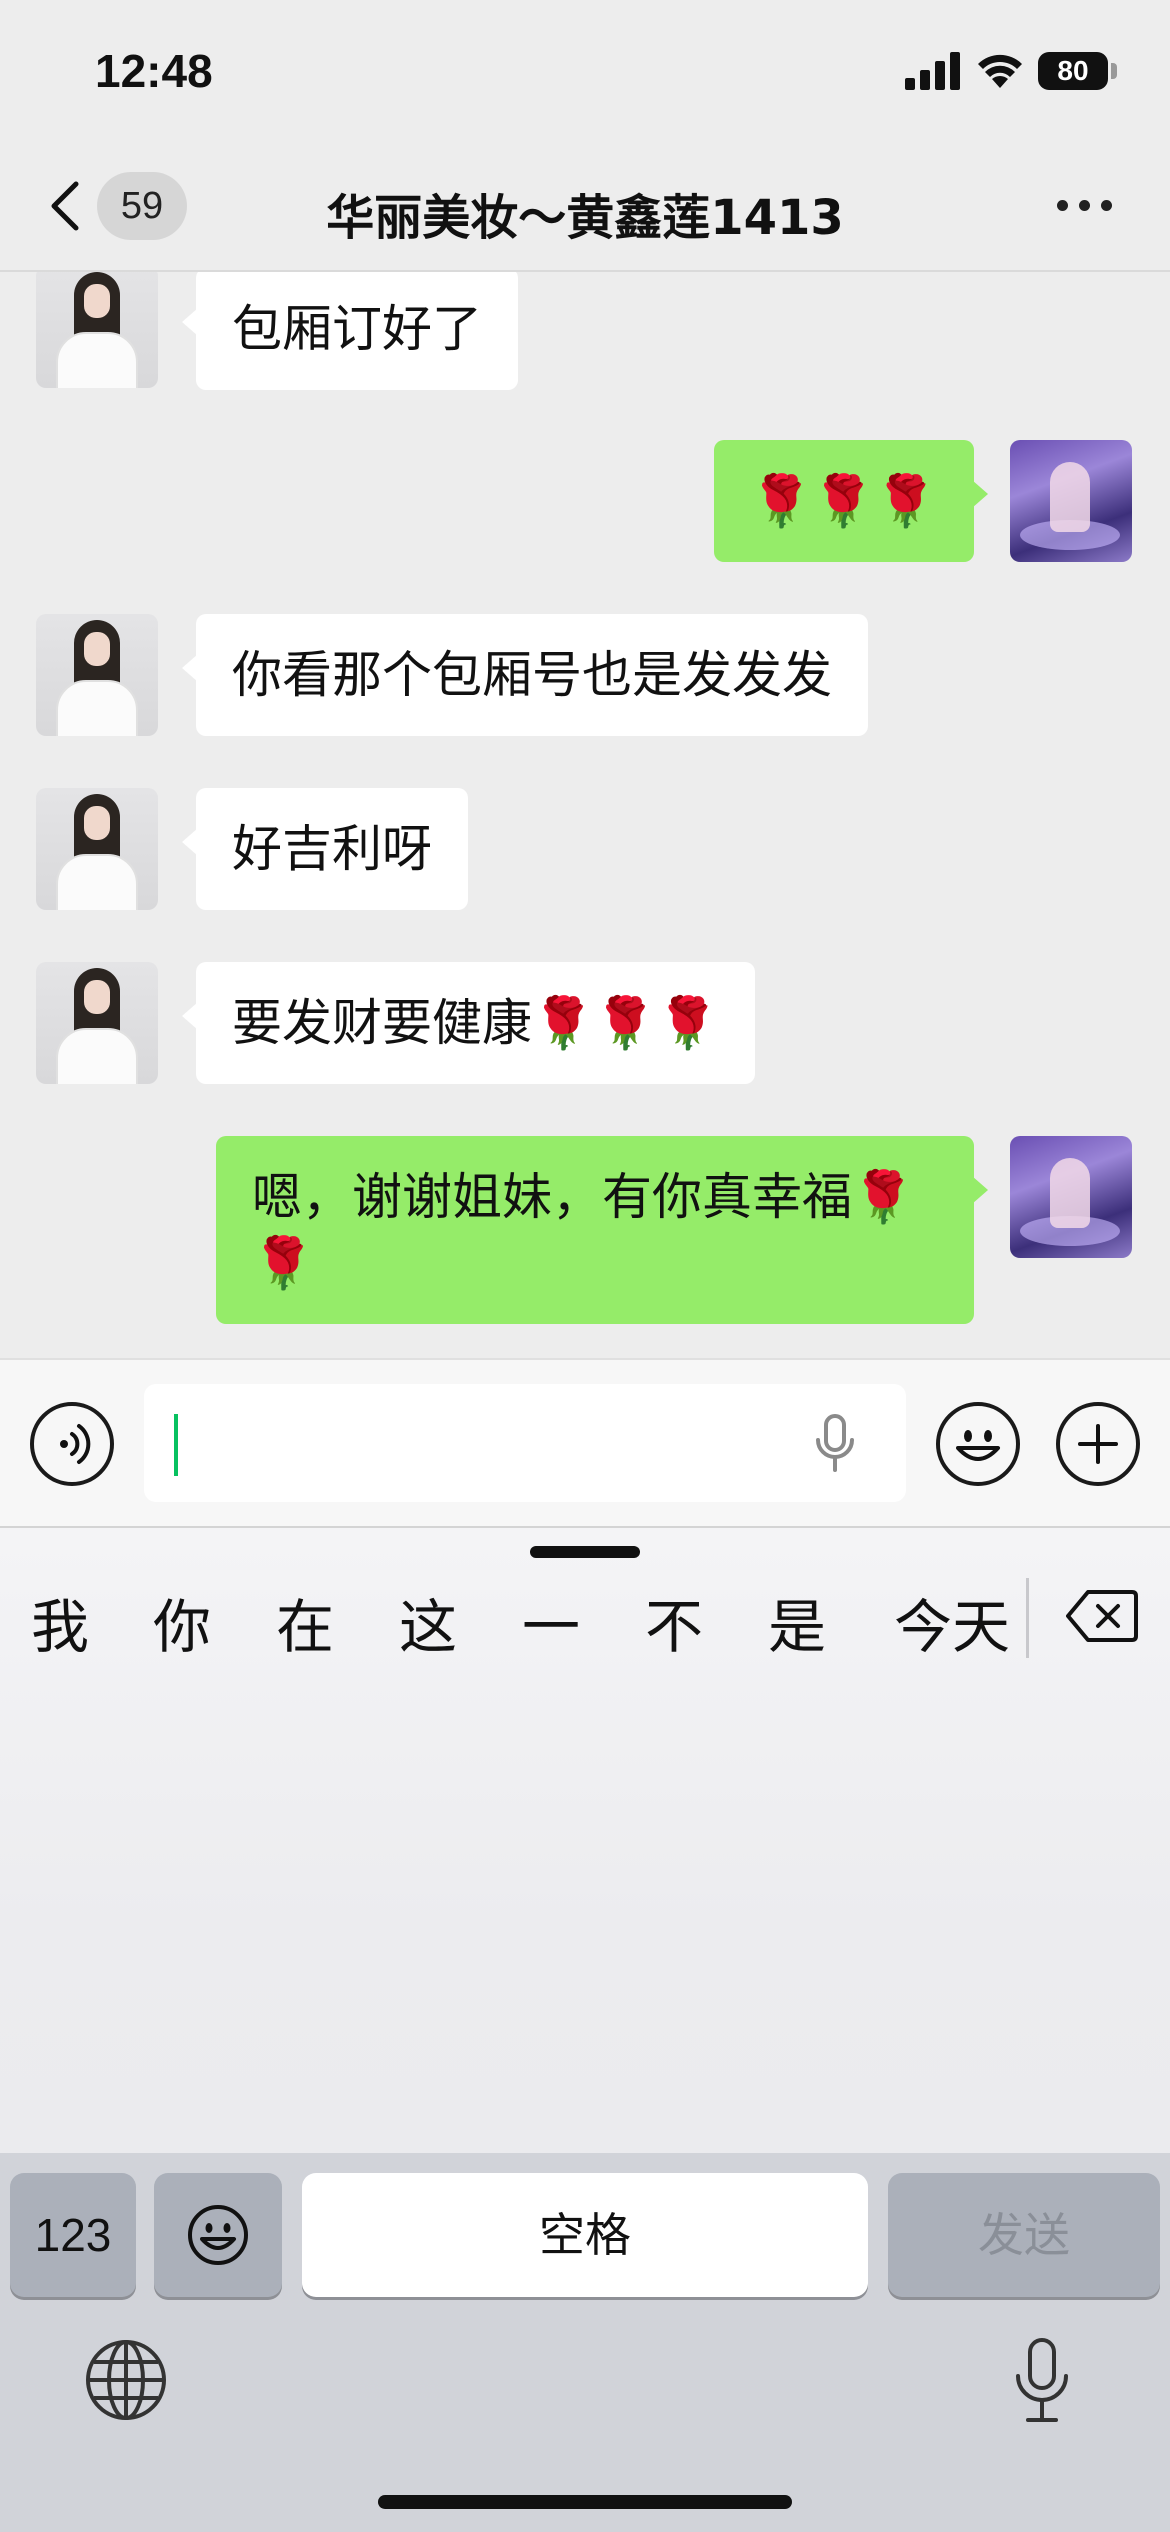  Describe the element at coordinates (583, 1197) in the screenshot. I see `message-text-line: 嗯，谢谢姐妹，有你真幸福🌹` at that location.